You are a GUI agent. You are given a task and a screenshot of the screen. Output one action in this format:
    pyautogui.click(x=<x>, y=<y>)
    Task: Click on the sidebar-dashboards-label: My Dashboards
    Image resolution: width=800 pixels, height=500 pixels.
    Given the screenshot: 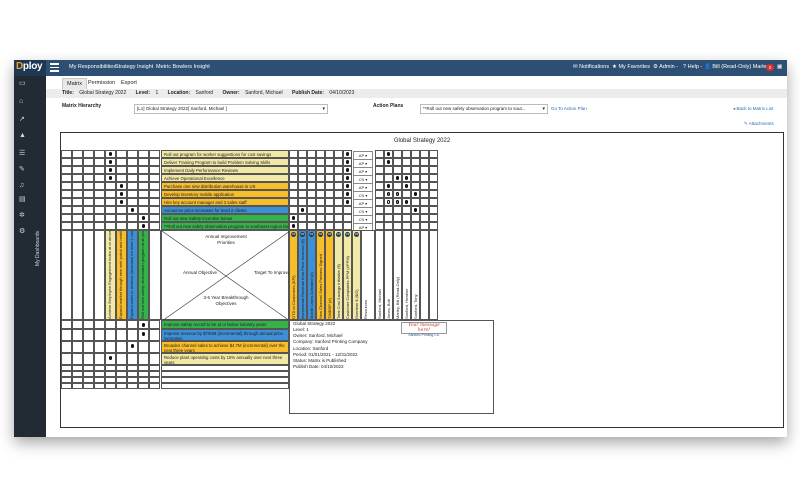 What is the action you would take?
    pyautogui.click(x=38, y=248)
    